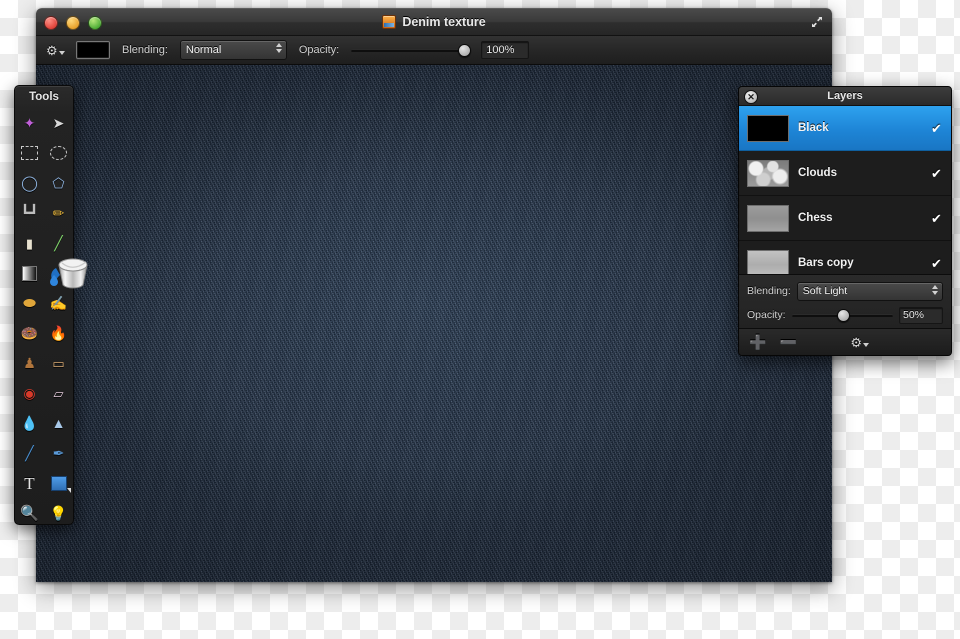  I want to click on rectangular-marquee-tool, so click(29, 153).